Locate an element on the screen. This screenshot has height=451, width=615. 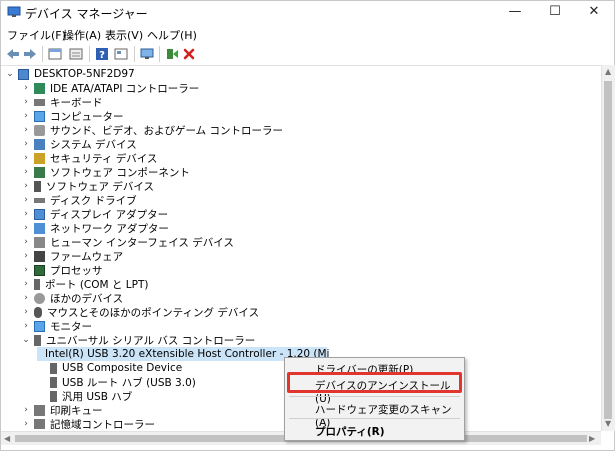
window-title: デバイス マネージャー is located at coordinates (86, 14).